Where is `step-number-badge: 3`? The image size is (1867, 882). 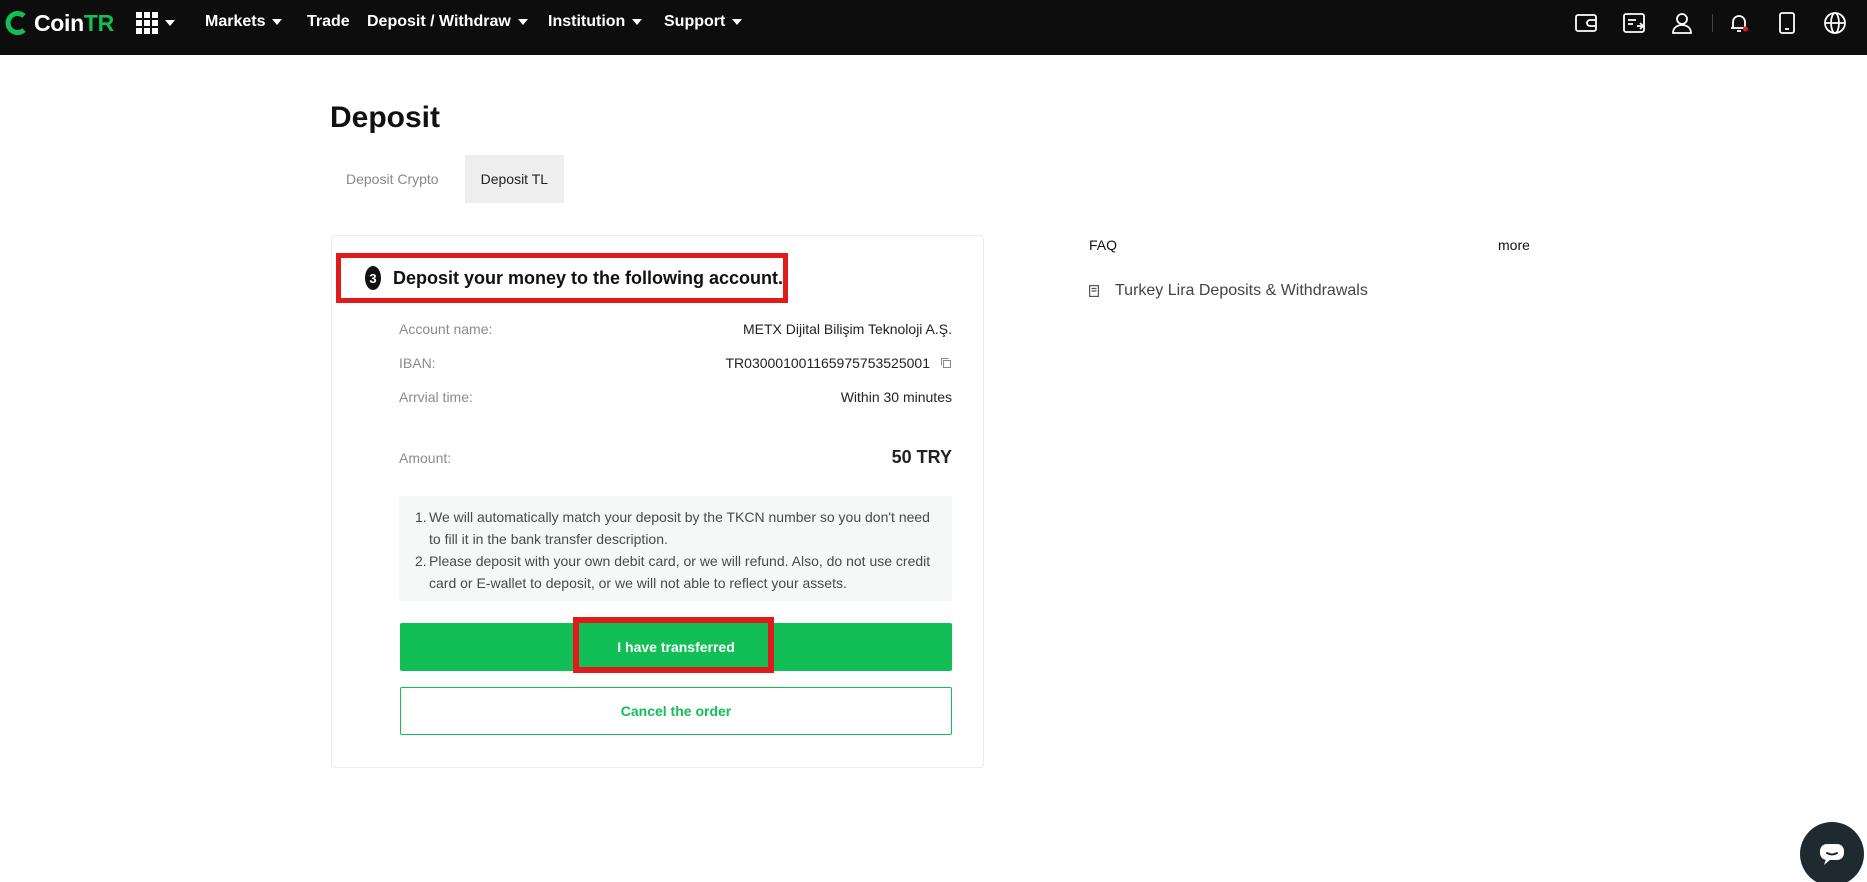 step-number-badge: 3 is located at coordinates (373, 278).